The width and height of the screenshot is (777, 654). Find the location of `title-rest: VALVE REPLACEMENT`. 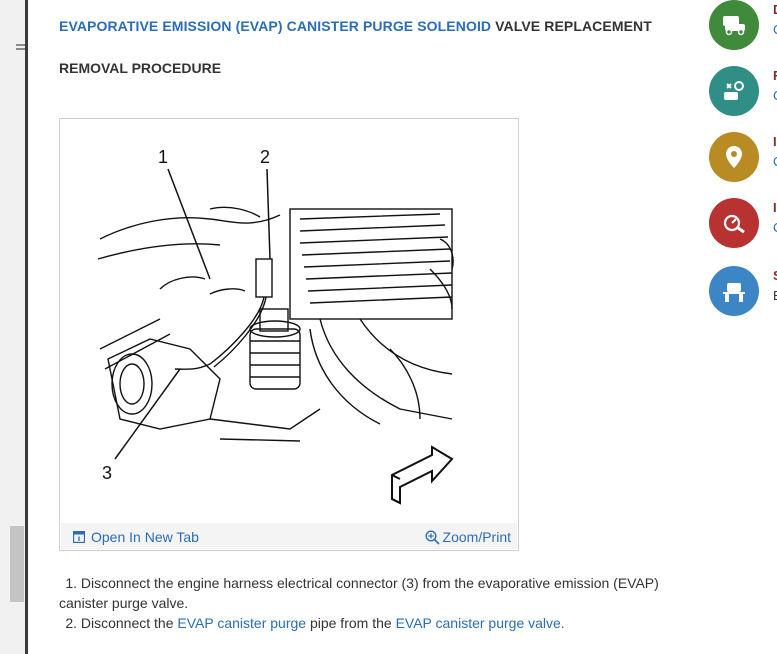

title-rest: VALVE REPLACEMENT is located at coordinates (571, 26).